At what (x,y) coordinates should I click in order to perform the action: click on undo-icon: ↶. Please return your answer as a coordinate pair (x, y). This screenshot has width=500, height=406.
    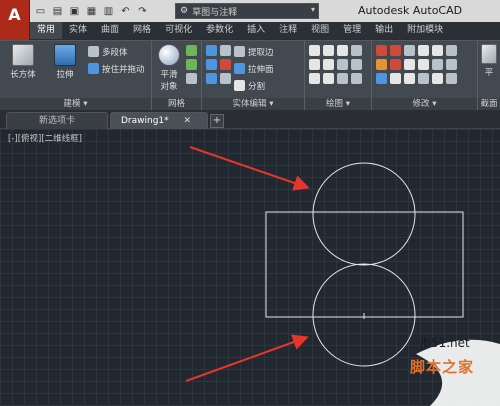
    Looking at the image, I should click on (125, 11).